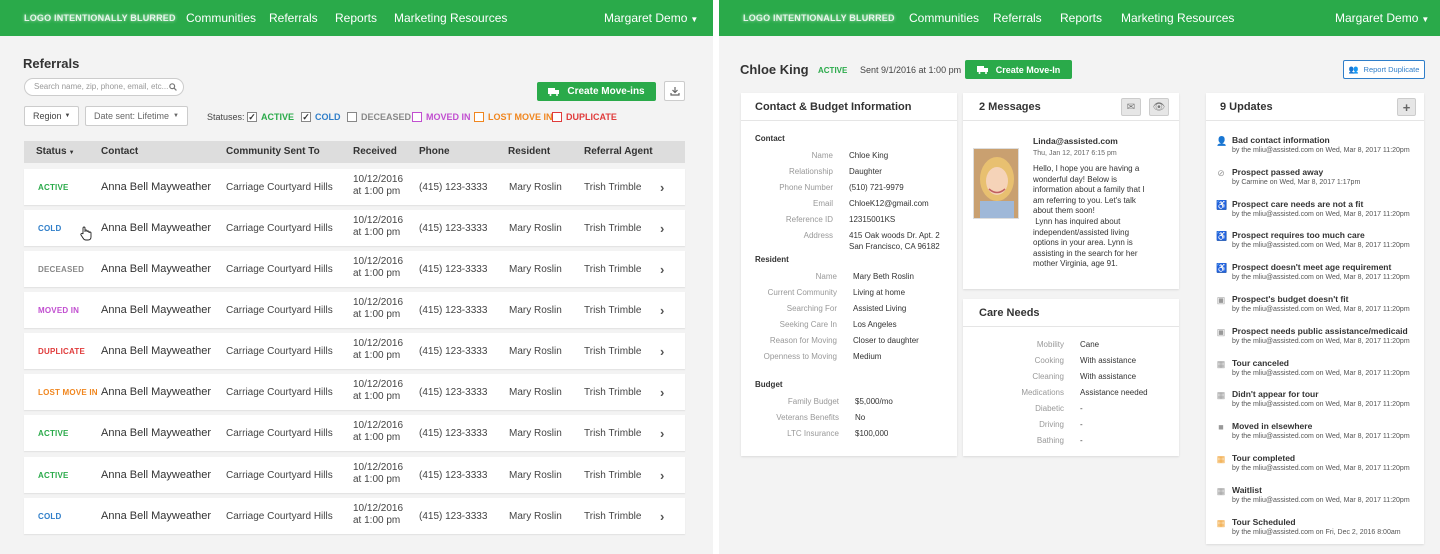 This screenshot has width=1440, height=554. Describe the element at coordinates (136, 116) in the screenshot. I see `date-sent-dropdown: Date sent: Lifetime ▼` at that location.